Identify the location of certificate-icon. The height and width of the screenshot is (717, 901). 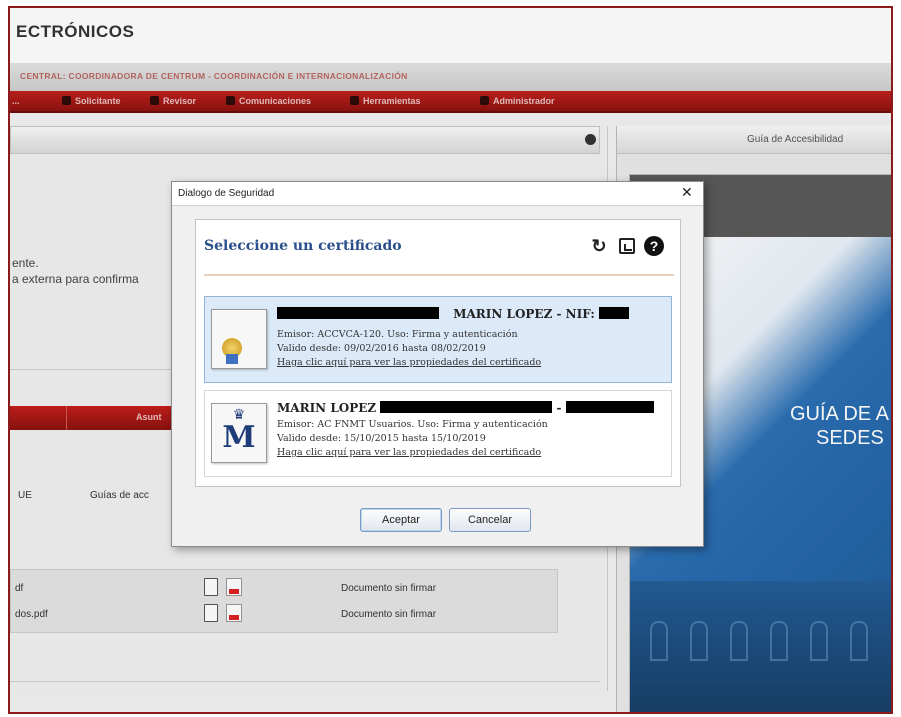
(239, 339).